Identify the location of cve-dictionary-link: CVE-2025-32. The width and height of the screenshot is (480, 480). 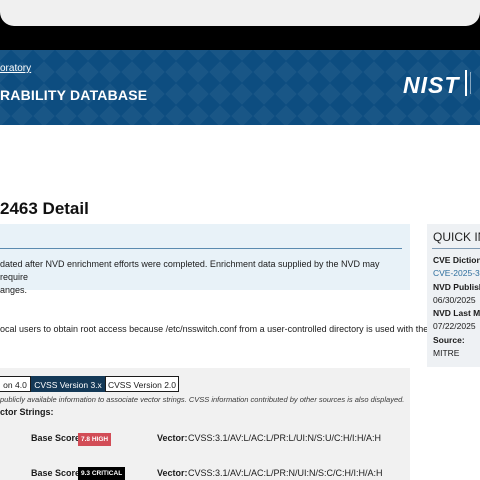
(456, 273).